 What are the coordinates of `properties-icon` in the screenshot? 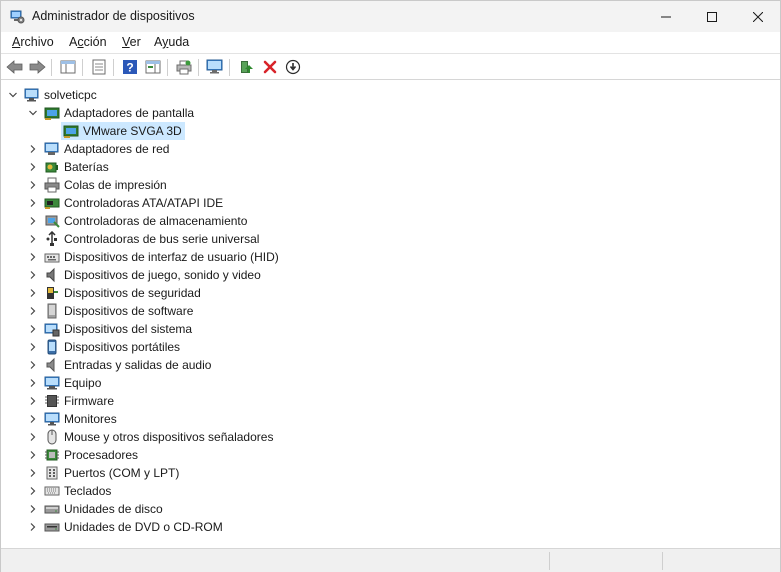 It's located at (99, 67).